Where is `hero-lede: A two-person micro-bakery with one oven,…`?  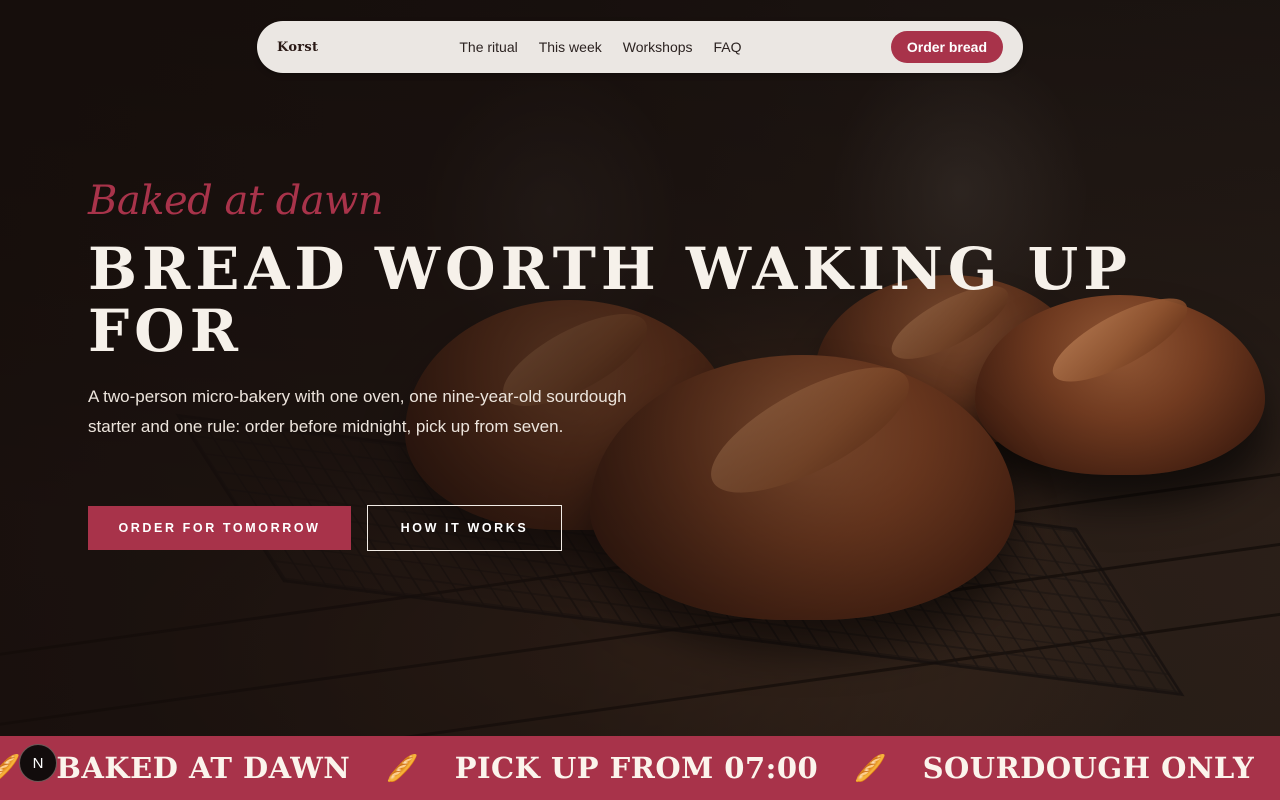 hero-lede: A two-person micro-bakery with one oven,… is located at coordinates (357, 411).